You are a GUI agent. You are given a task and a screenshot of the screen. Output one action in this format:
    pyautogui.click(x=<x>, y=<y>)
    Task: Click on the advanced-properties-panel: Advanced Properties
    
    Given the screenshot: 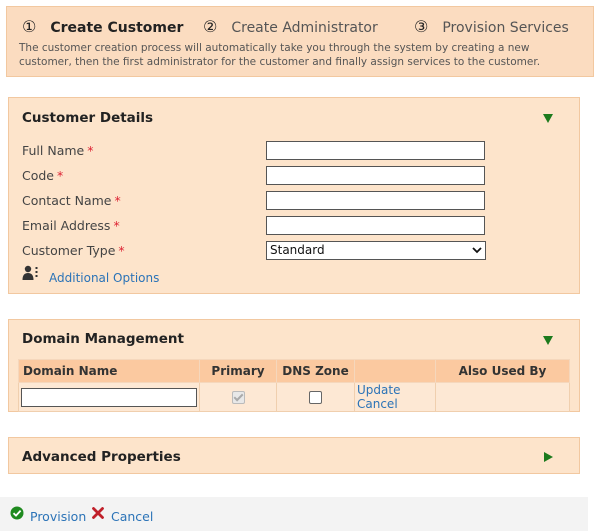 What is the action you would take?
    pyautogui.click(x=294, y=455)
    